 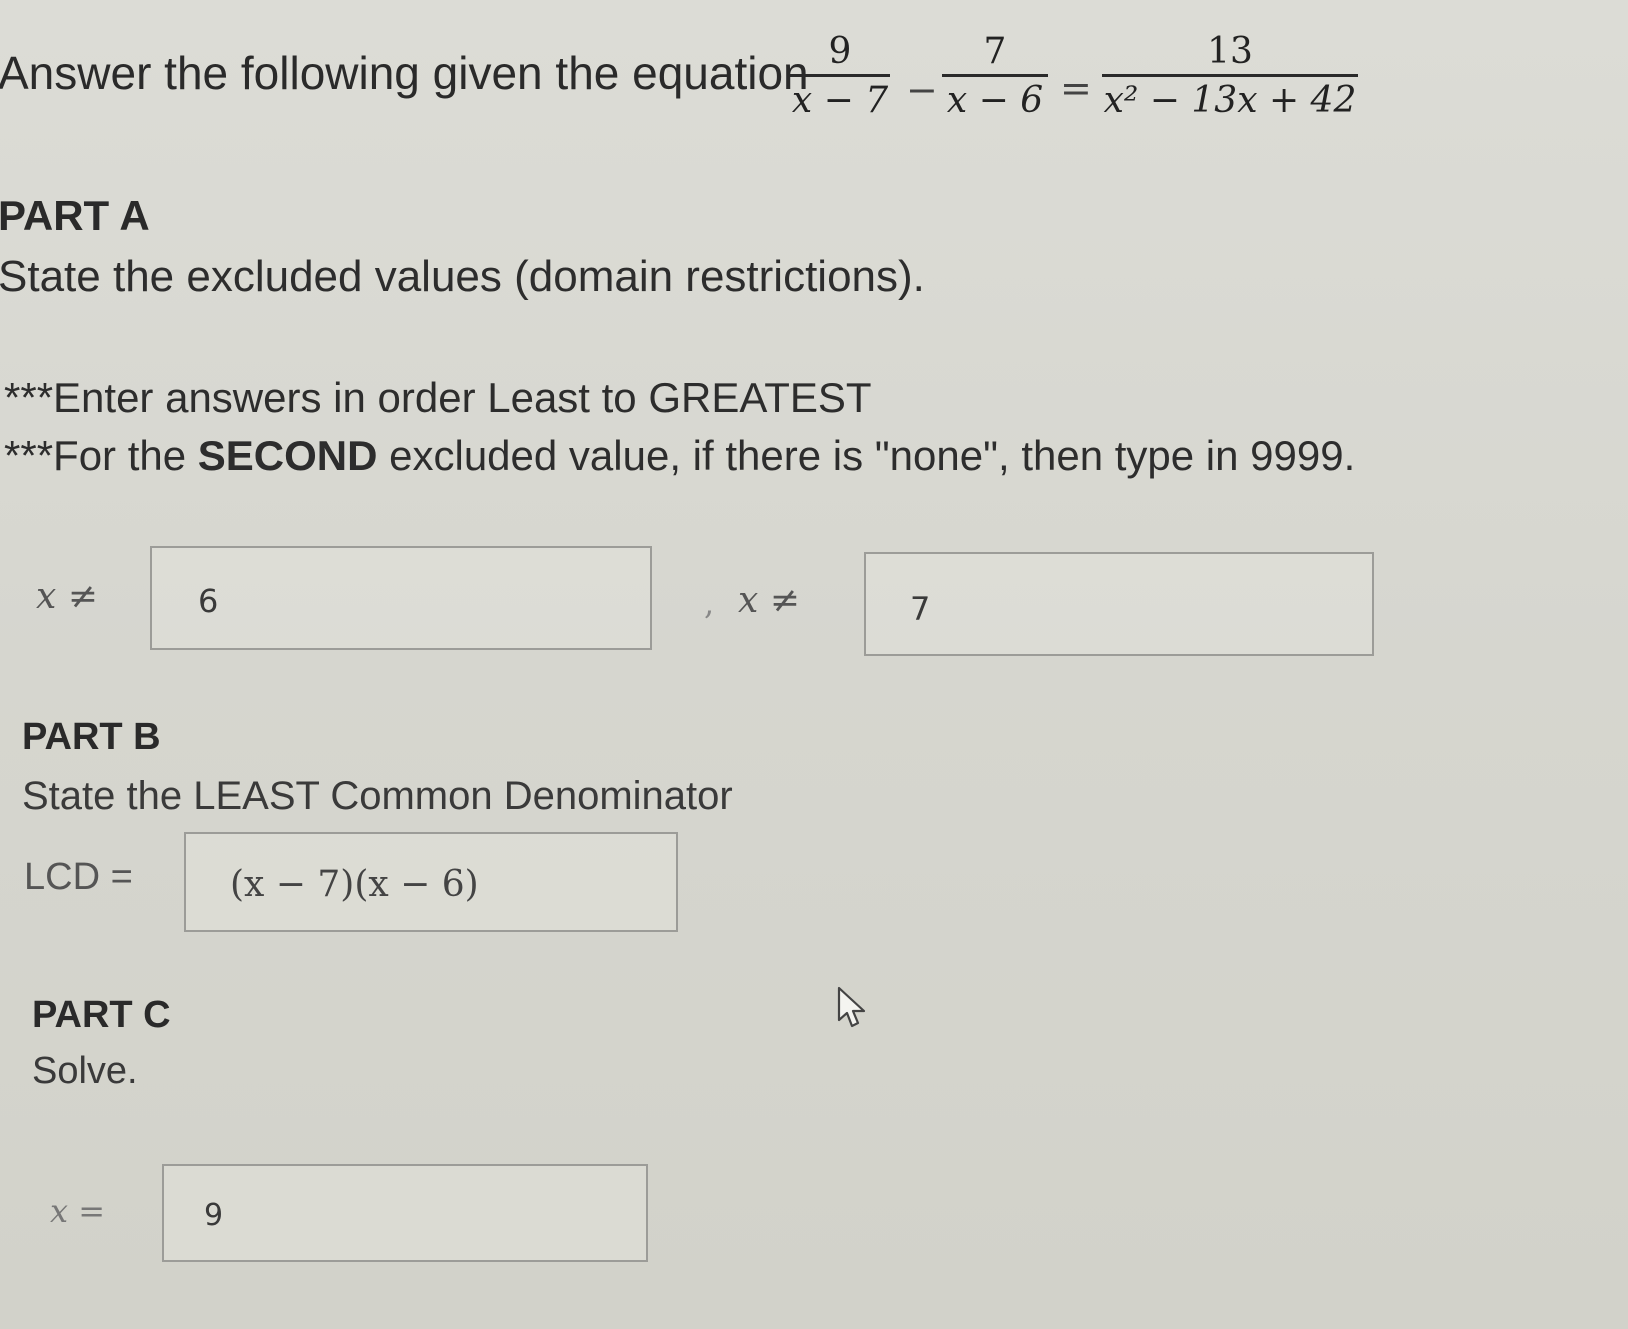 What do you see at coordinates (208, 601) in the screenshot?
I see `excluded-value-1-text: 6` at bounding box center [208, 601].